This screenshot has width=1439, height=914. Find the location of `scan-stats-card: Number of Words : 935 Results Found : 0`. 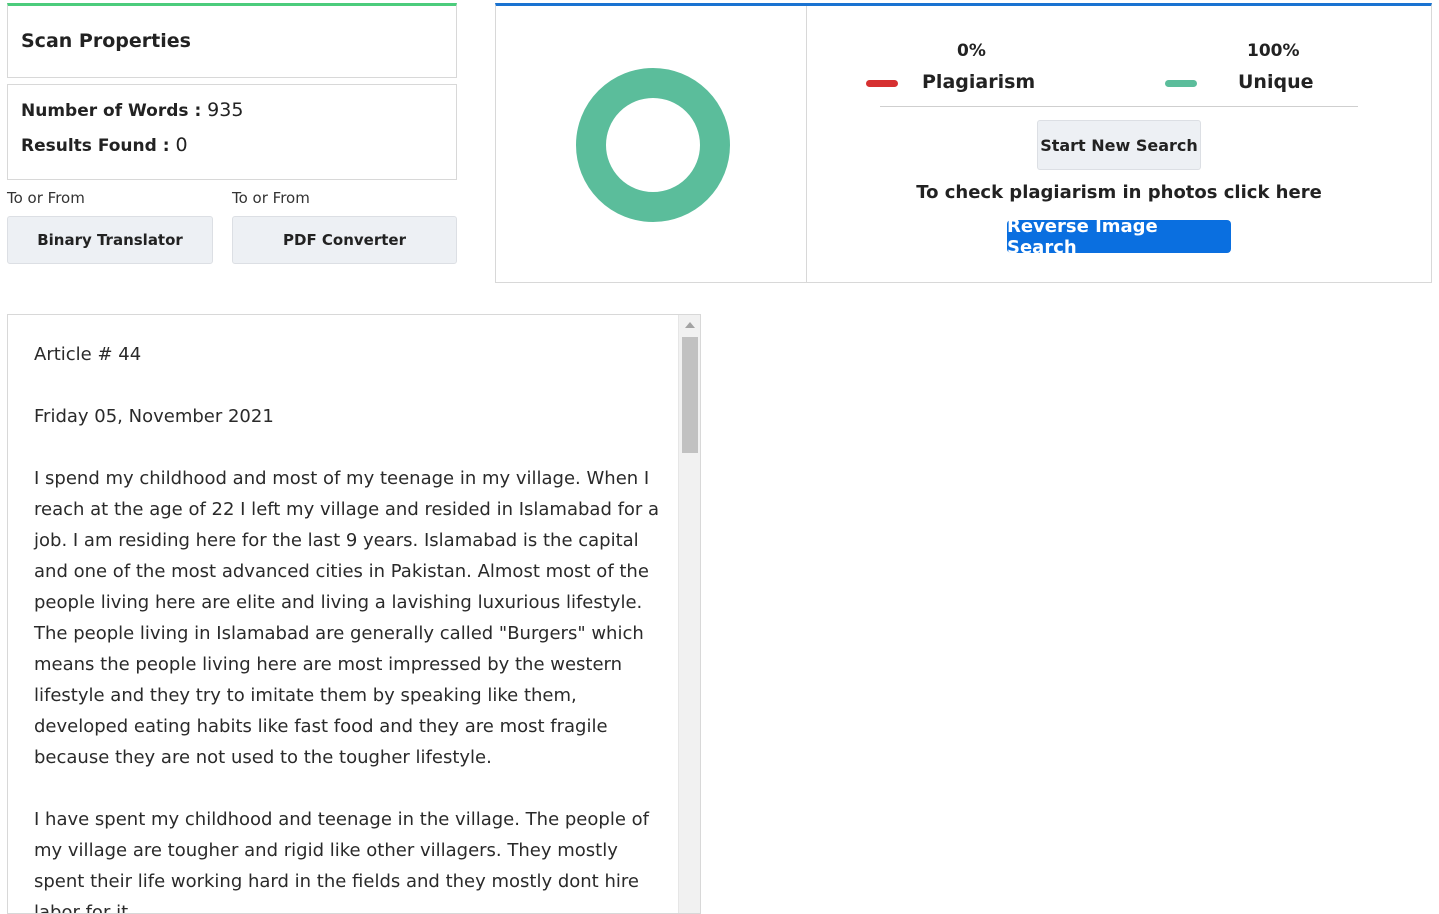

scan-stats-card: Number of Words : 935 Results Found : 0 is located at coordinates (232, 132).